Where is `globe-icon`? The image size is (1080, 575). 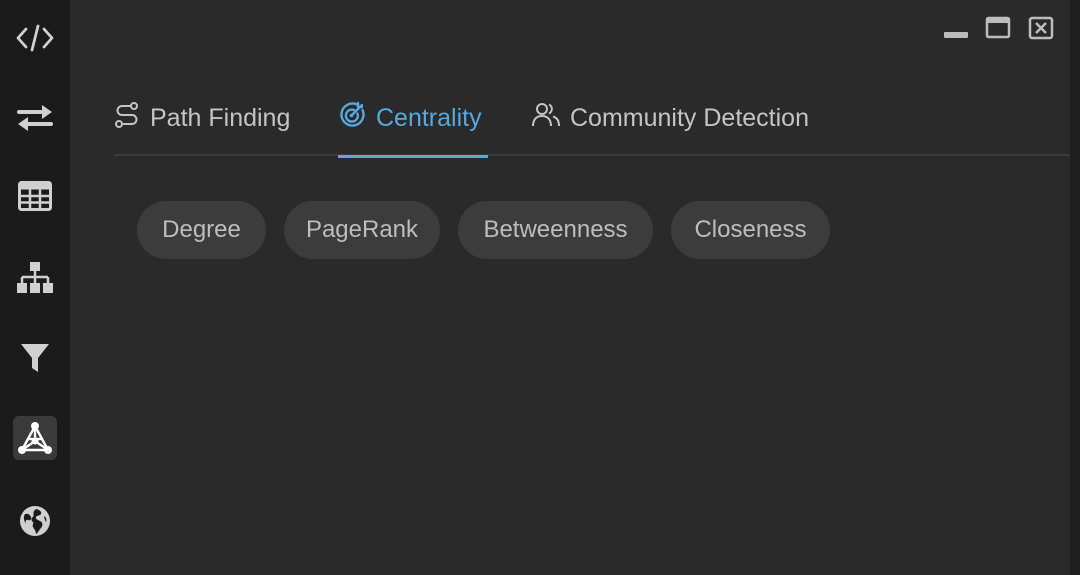
globe-icon is located at coordinates (35, 521).